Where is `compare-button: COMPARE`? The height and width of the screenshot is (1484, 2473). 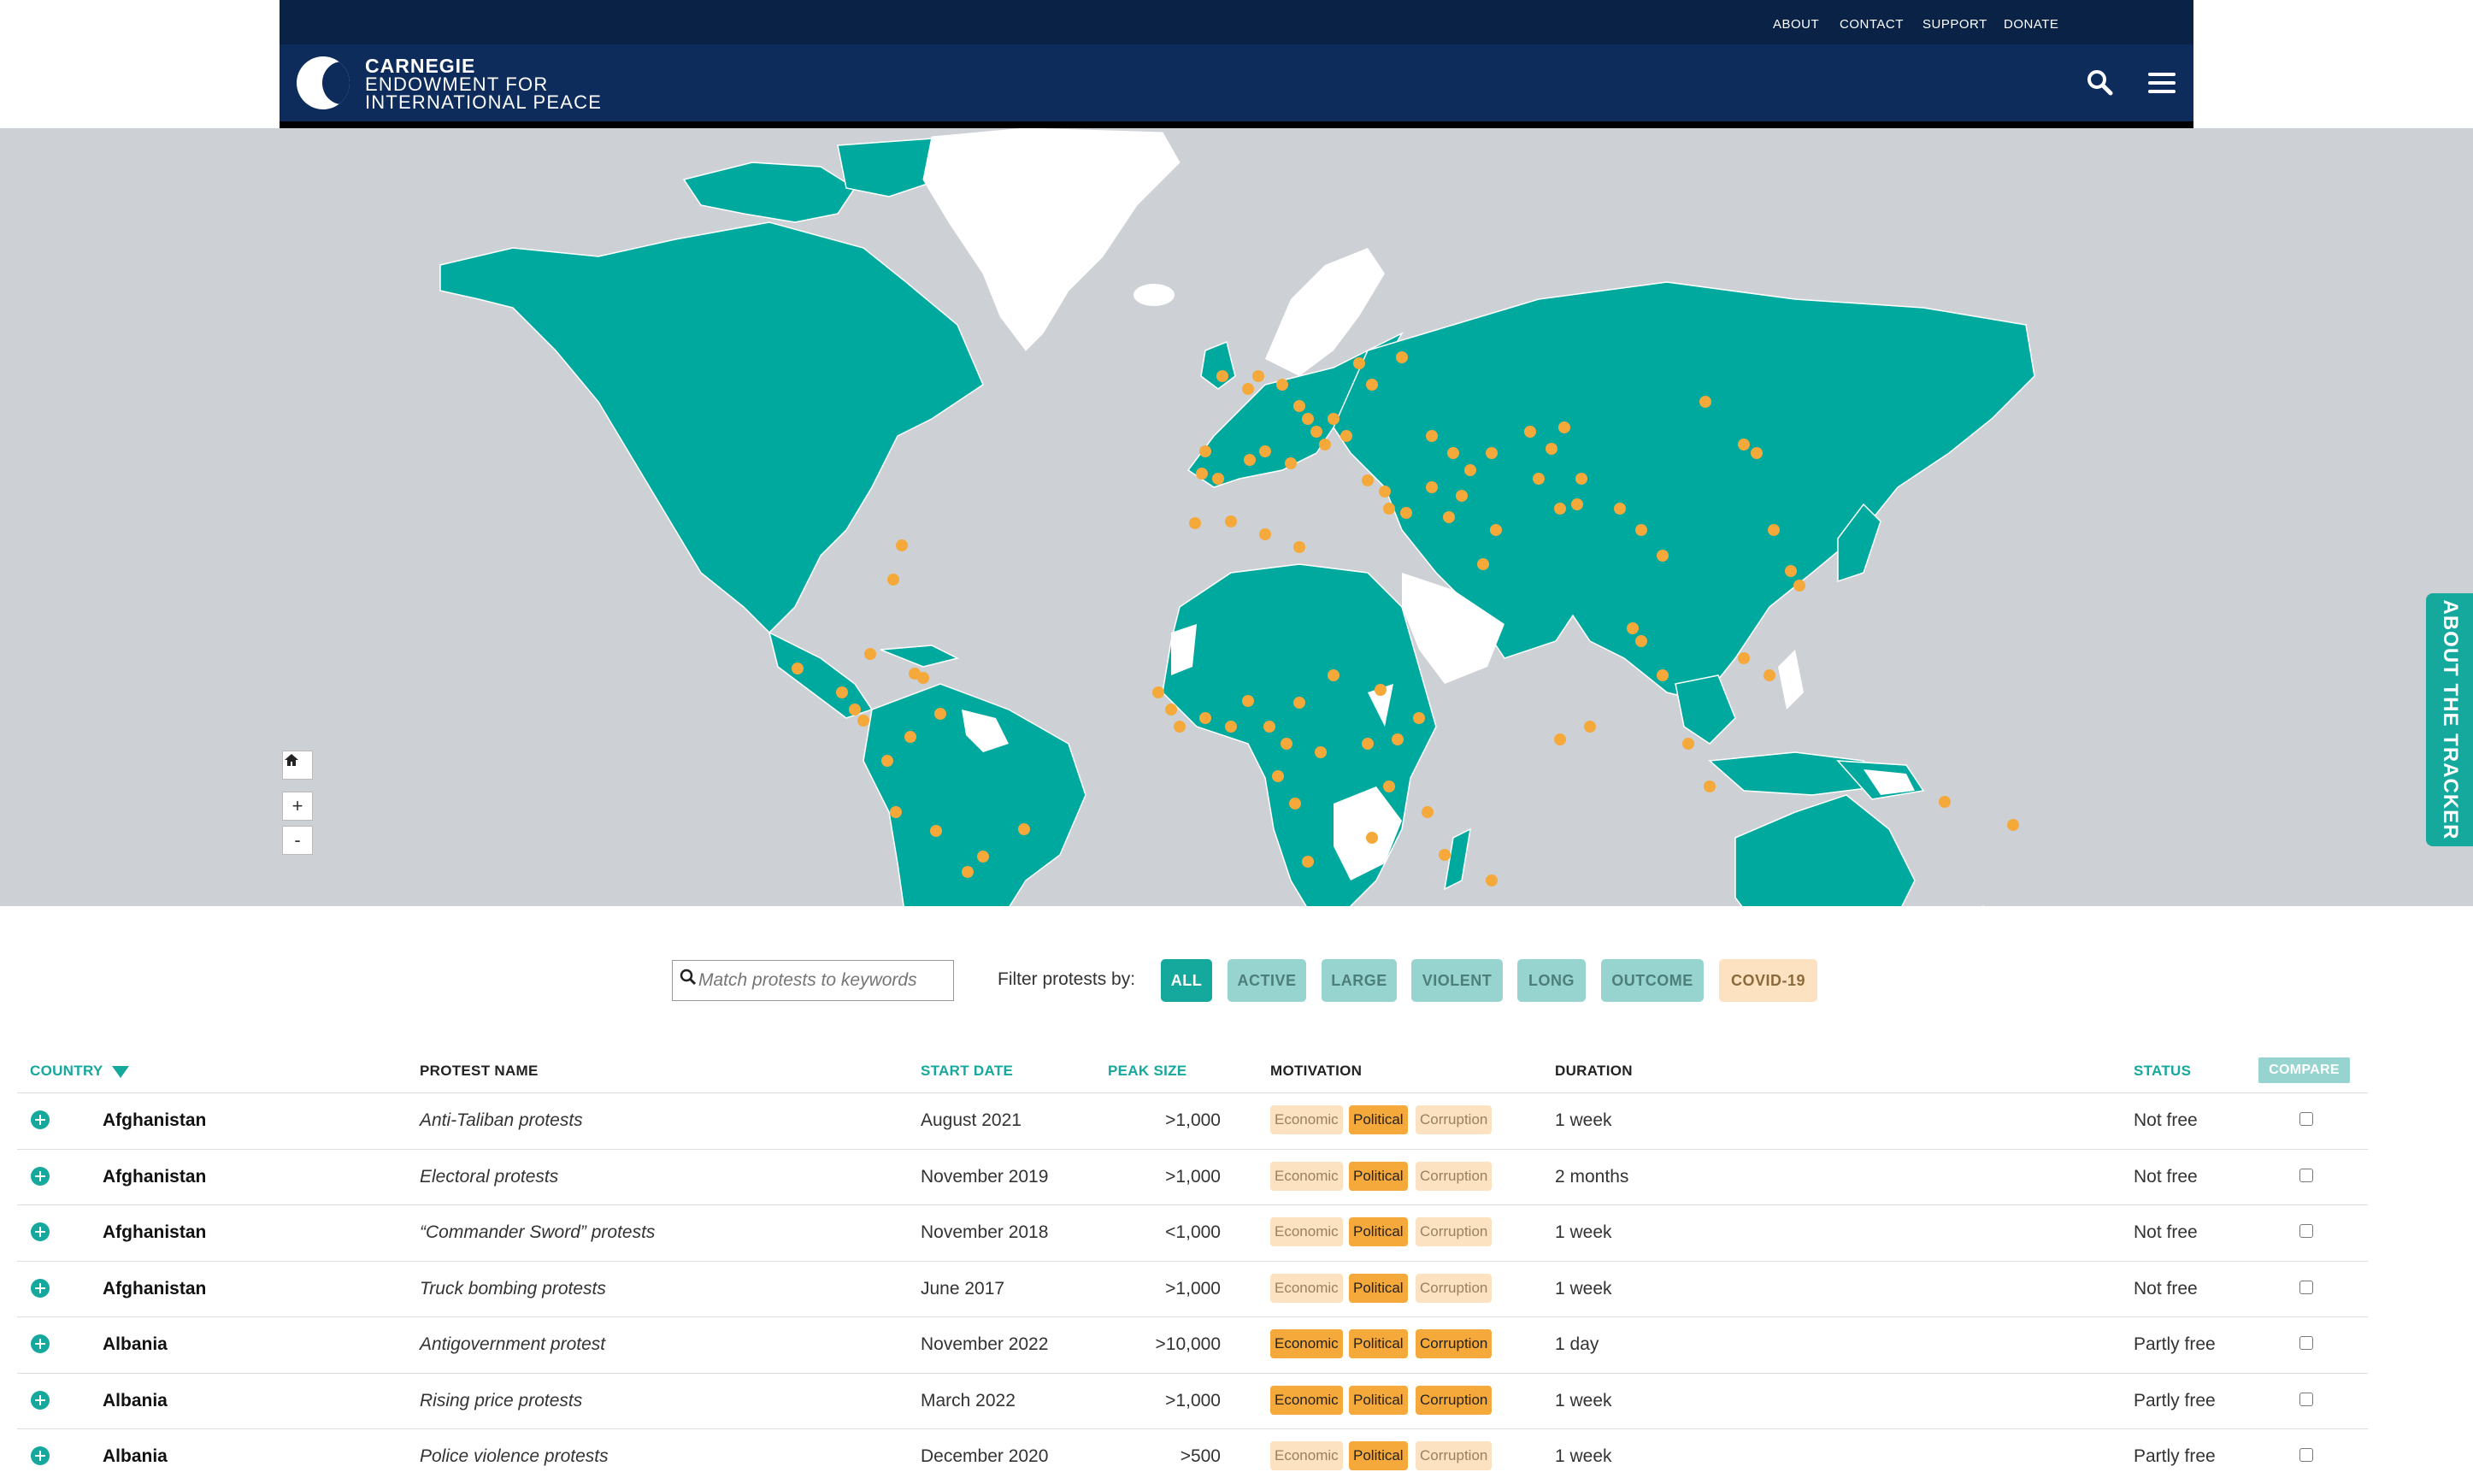
compare-button: COMPARE is located at coordinates (2304, 1070).